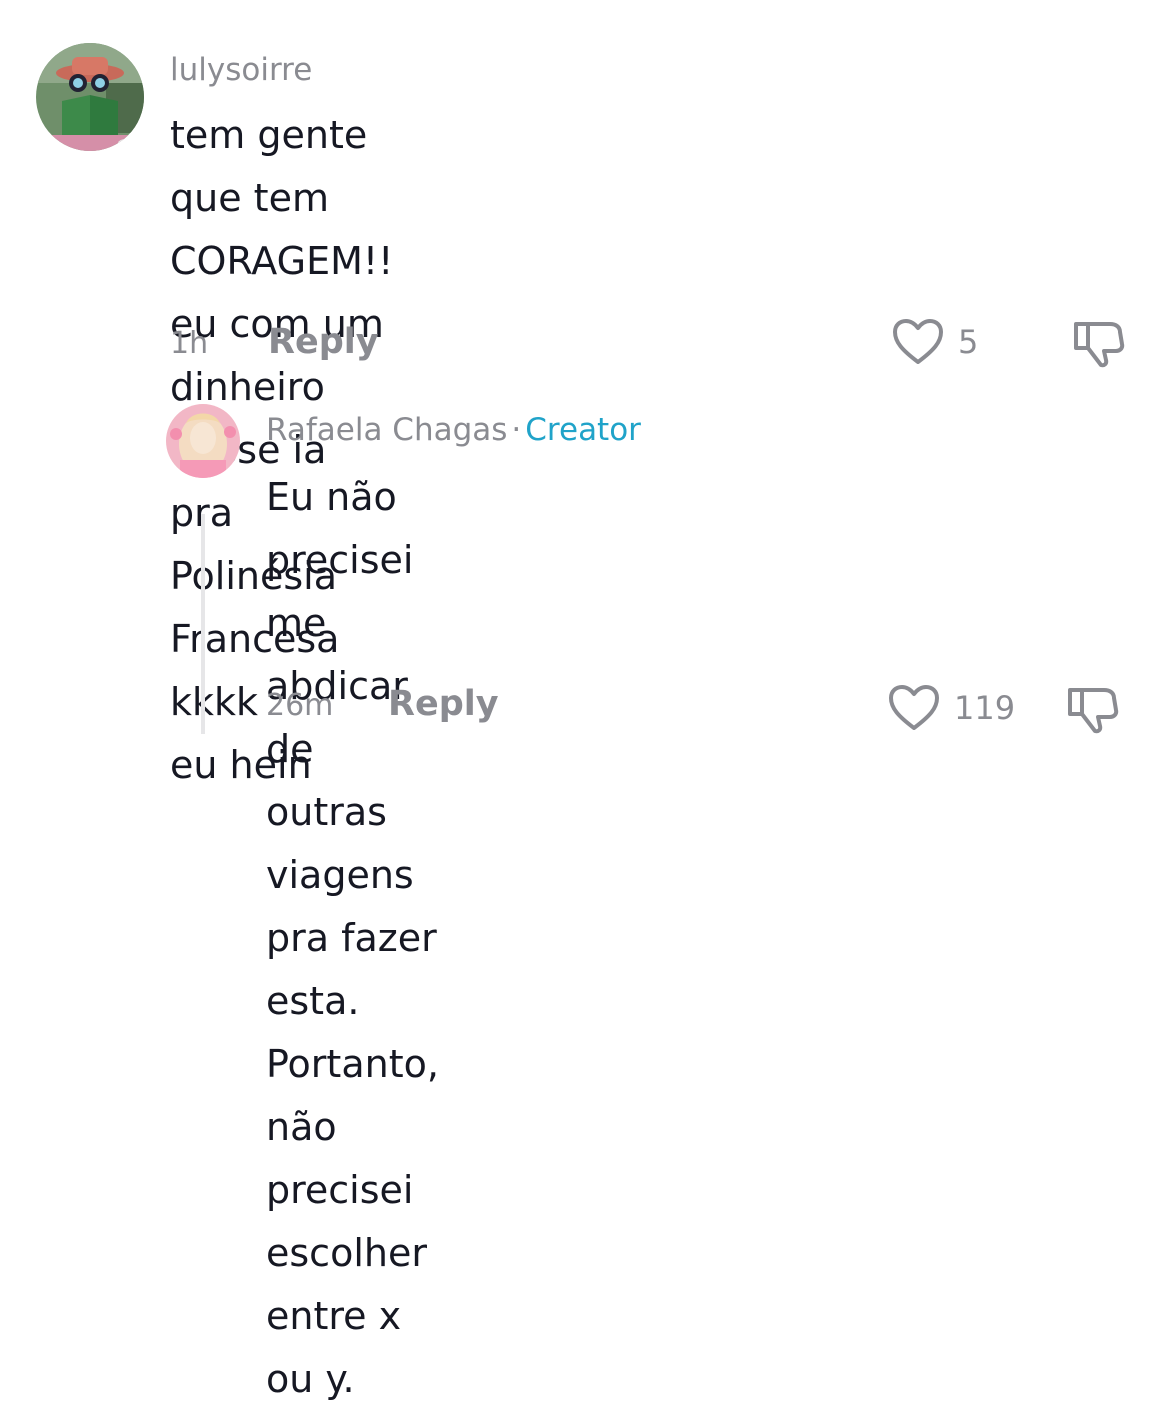 The width and height of the screenshot is (1169, 1411). What do you see at coordinates (951, 708) in the screenshot?
I see `like-button: 119` at bounding box center [951, 708].